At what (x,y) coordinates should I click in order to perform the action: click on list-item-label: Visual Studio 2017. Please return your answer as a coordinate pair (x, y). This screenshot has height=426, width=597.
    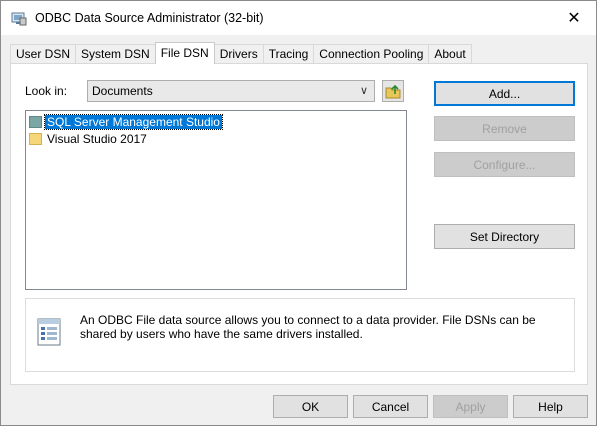
    Looking at the image, I should click on (97, 139).